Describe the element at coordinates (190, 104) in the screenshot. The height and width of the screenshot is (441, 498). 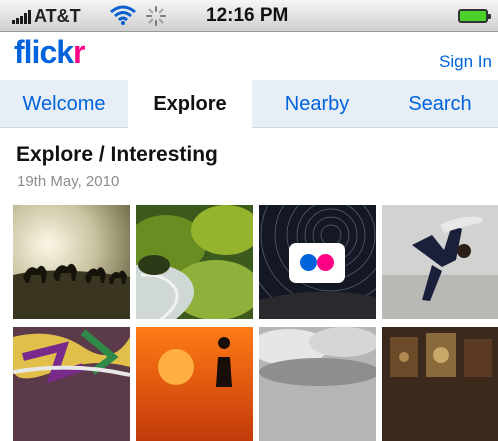
I see `tab-explore: Explore` at that location.